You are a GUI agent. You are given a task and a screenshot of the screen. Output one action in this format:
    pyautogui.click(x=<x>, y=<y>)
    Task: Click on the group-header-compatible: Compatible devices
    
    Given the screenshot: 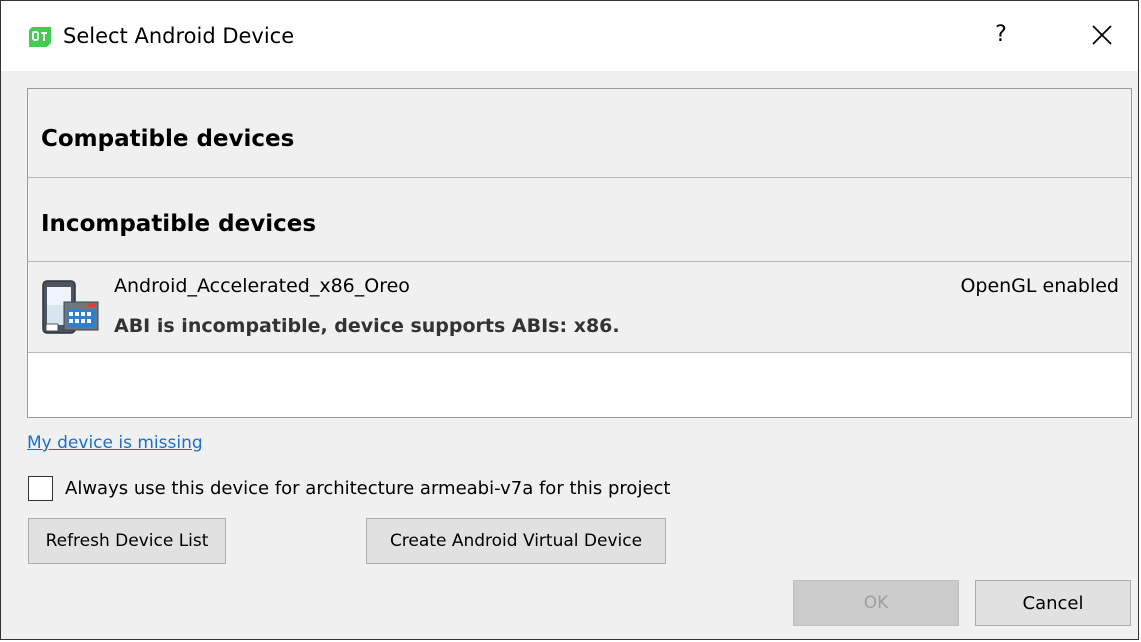 What is the action you would take?
    pyautogui.click(x=579, y=133)
    